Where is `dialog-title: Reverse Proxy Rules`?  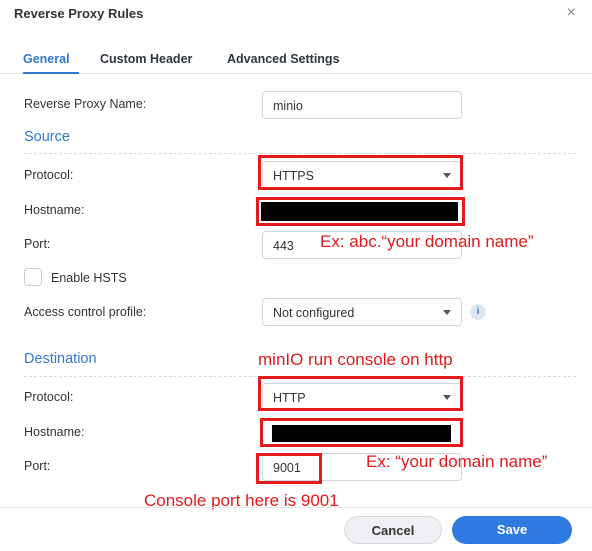
dialog-title: Reverse Proxy Rules is located at coordinates (79, 13).